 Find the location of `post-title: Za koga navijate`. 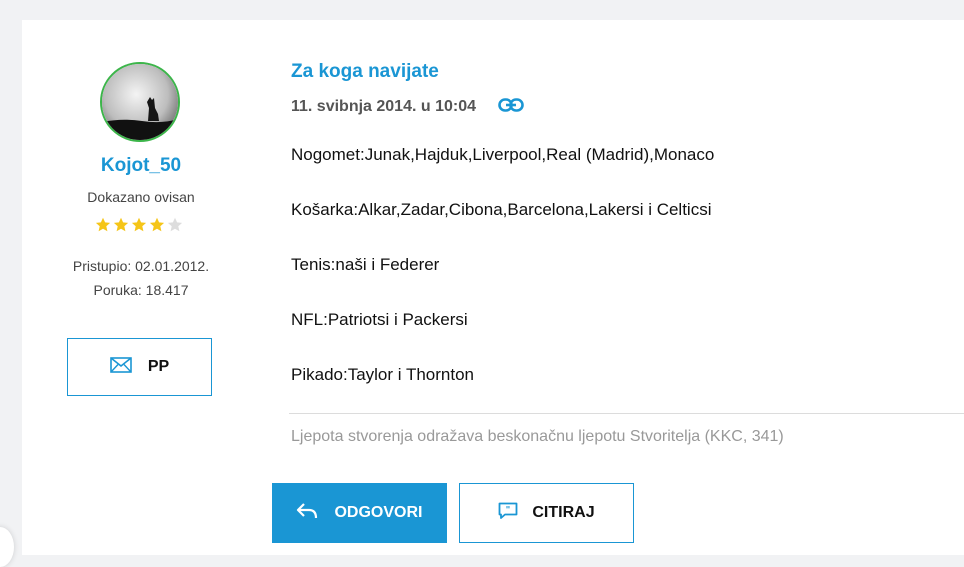

post-title: Za koga navijate is located at coordinates (365, 72).